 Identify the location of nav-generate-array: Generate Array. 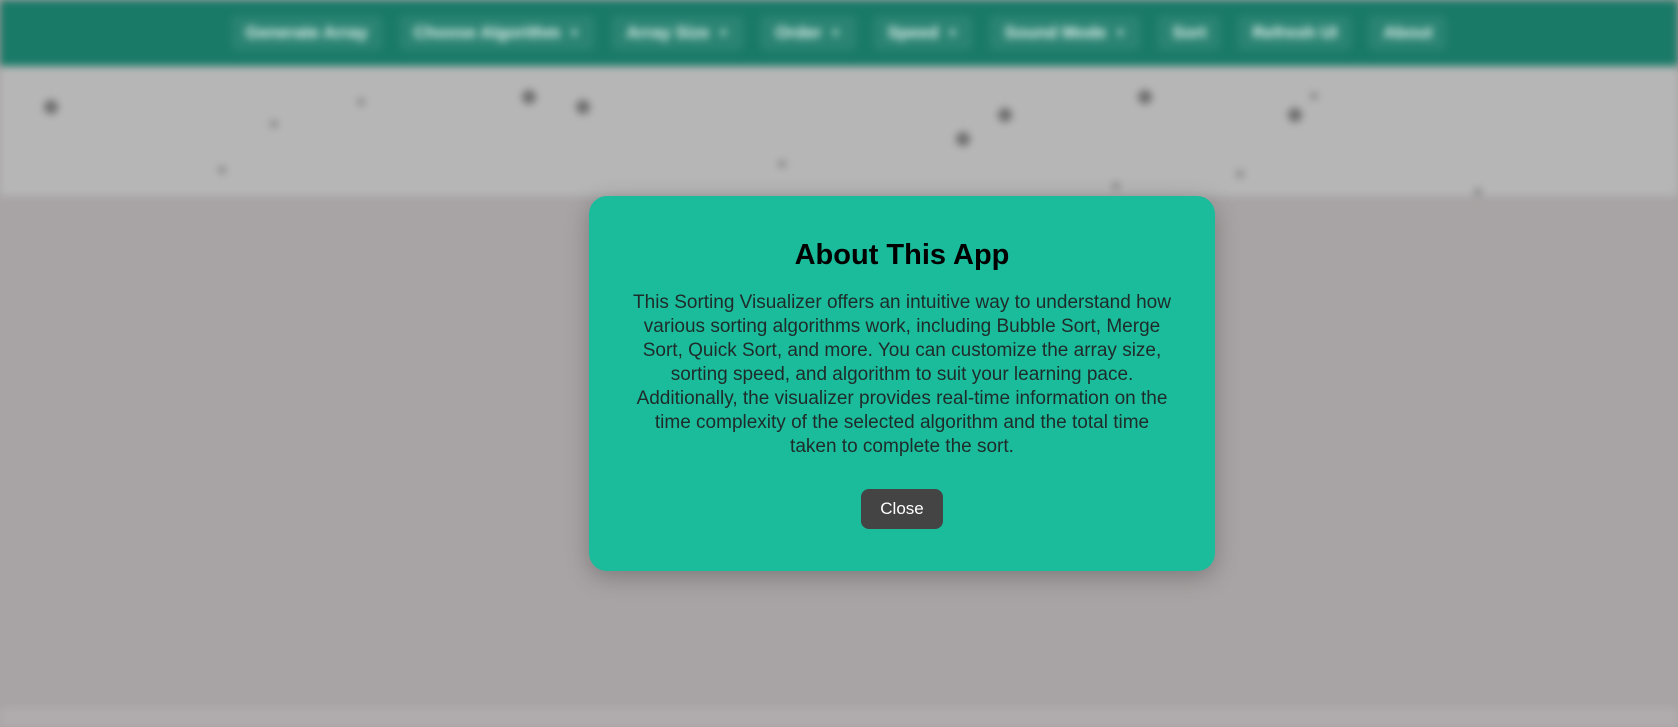
(306, 33).